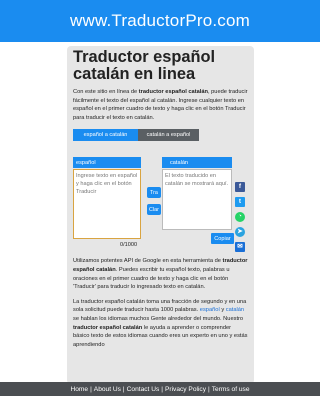  Describe the element at coordinates (129, 245) in the screenshot. I see `character-counter: 0/1000` at that location.